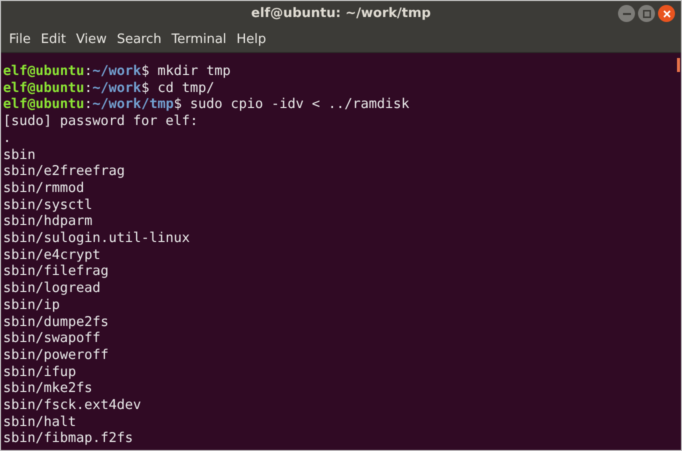 This screenshot has width=682, height=451. What do you see at coordinates (53, 39) in the screenshot?
I see `menu-item: Edit` at bounding box center [53, 39].